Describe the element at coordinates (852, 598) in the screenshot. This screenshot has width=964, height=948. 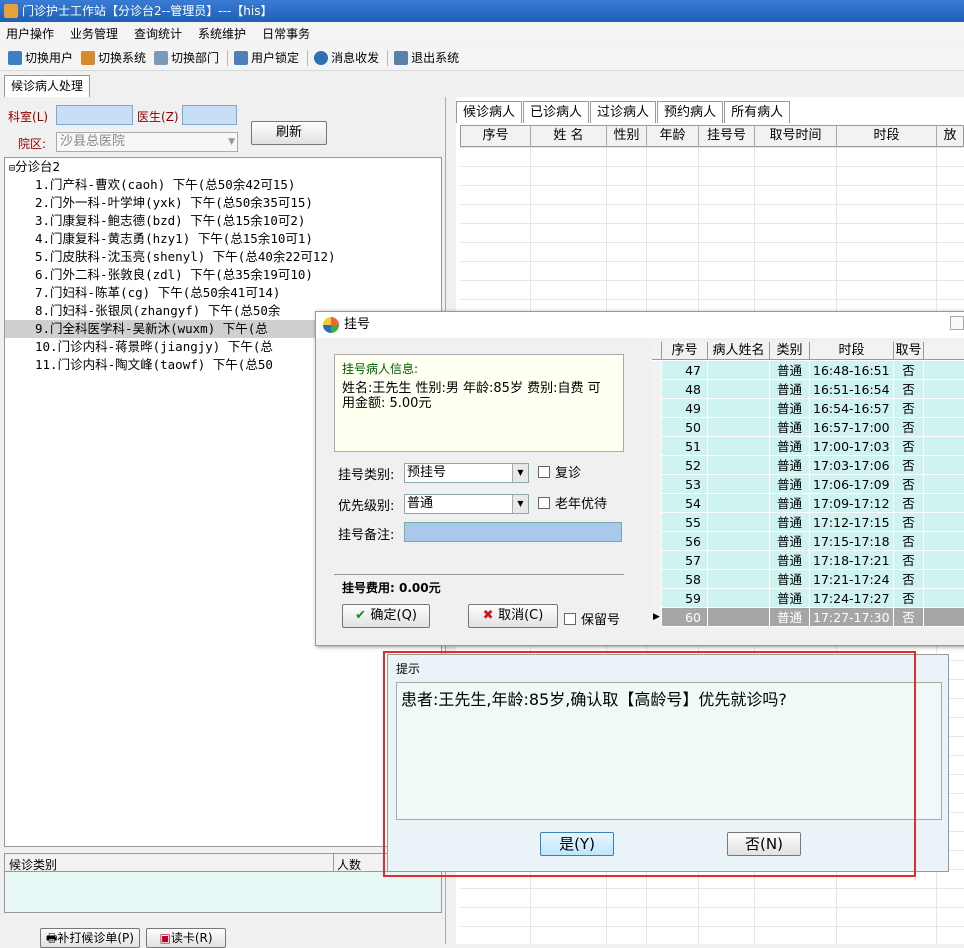
I see `cell-period: 17:24-17:27` at that location.